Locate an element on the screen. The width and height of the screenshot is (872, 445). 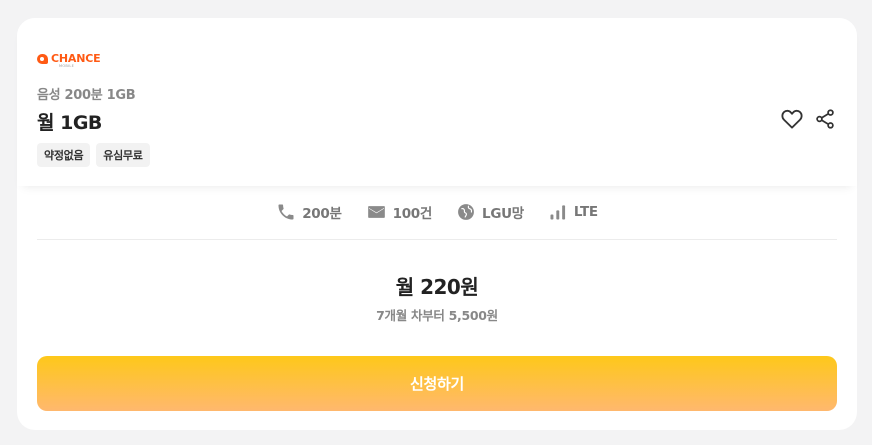
spec-network-label: LGU망 is located at coordinates (503, 214).